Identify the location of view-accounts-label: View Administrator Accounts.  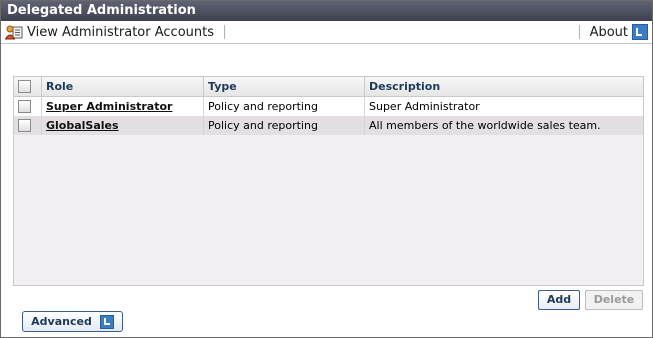
(120, 32).